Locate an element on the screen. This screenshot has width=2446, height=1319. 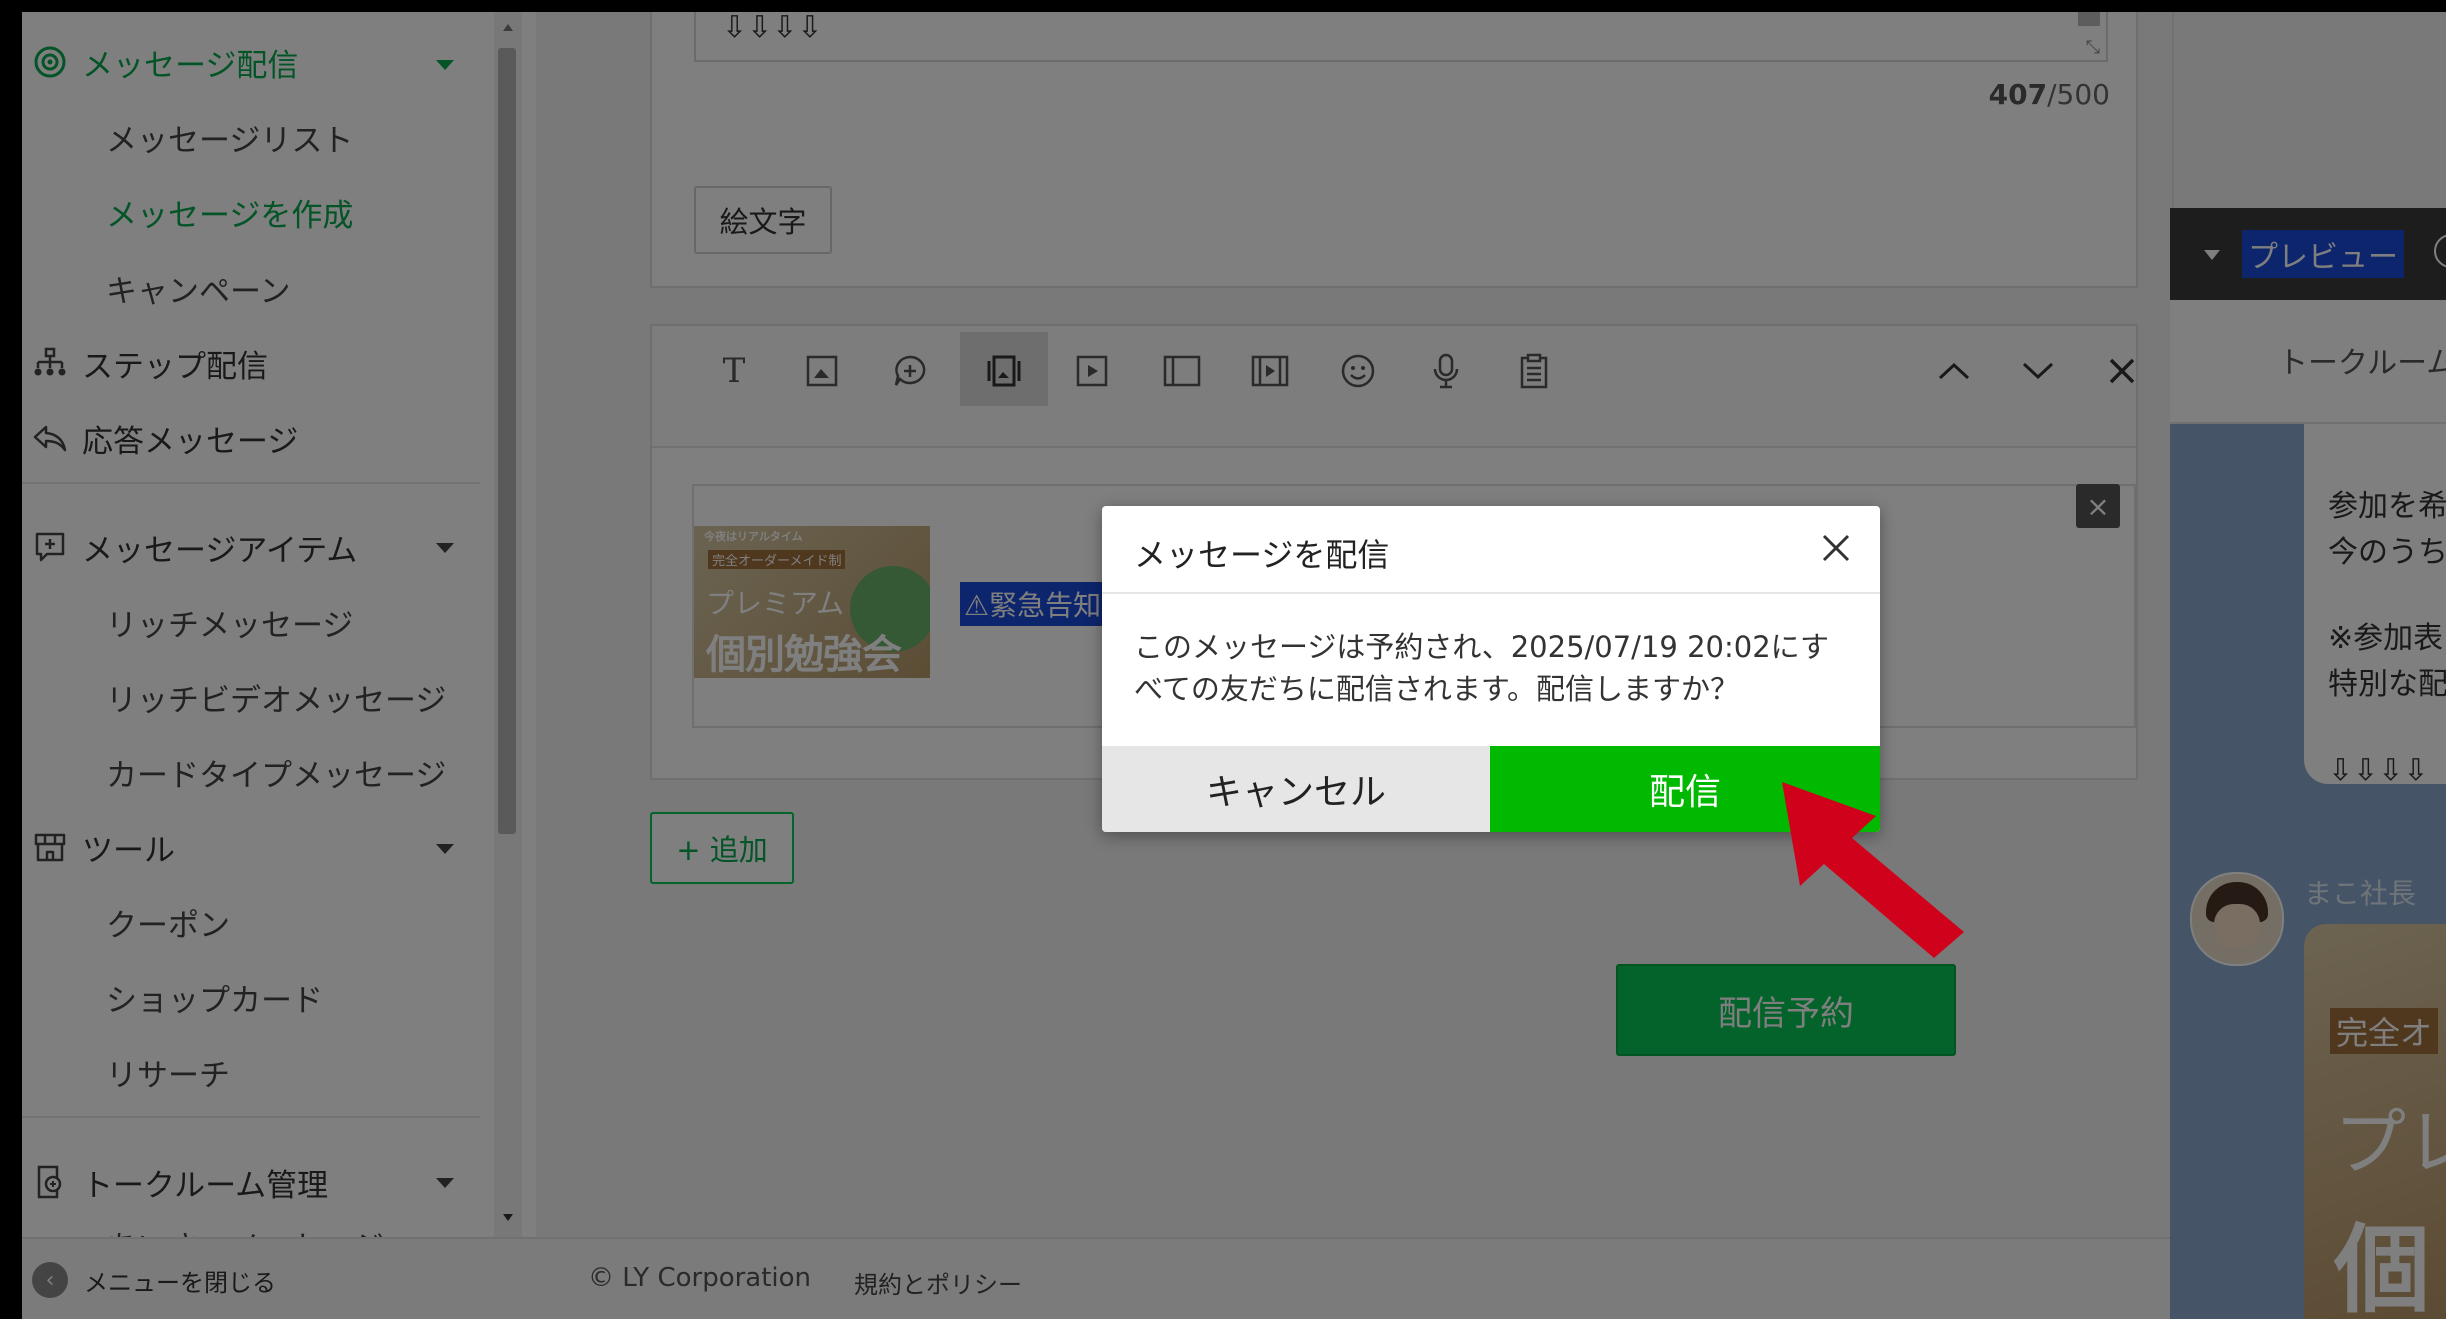
cancel-button: キャンセル is located at coordinates (1296, 789).